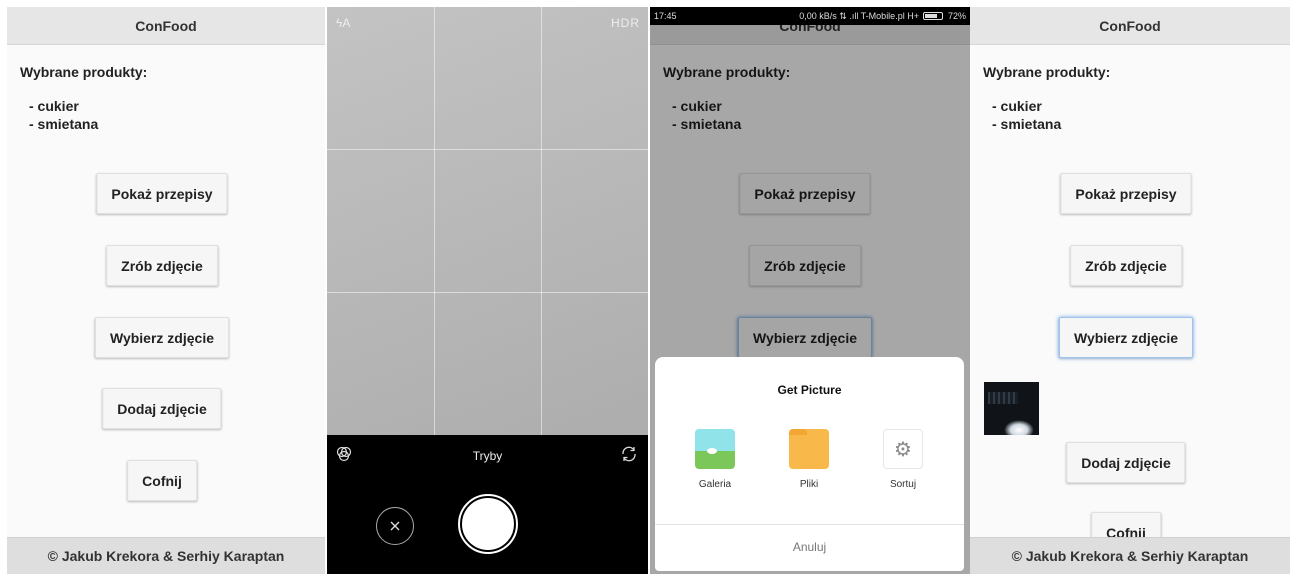 This screenshot has width=1290, height=574. I want to click on dialog-title: Get Picture, so click(809, 390).